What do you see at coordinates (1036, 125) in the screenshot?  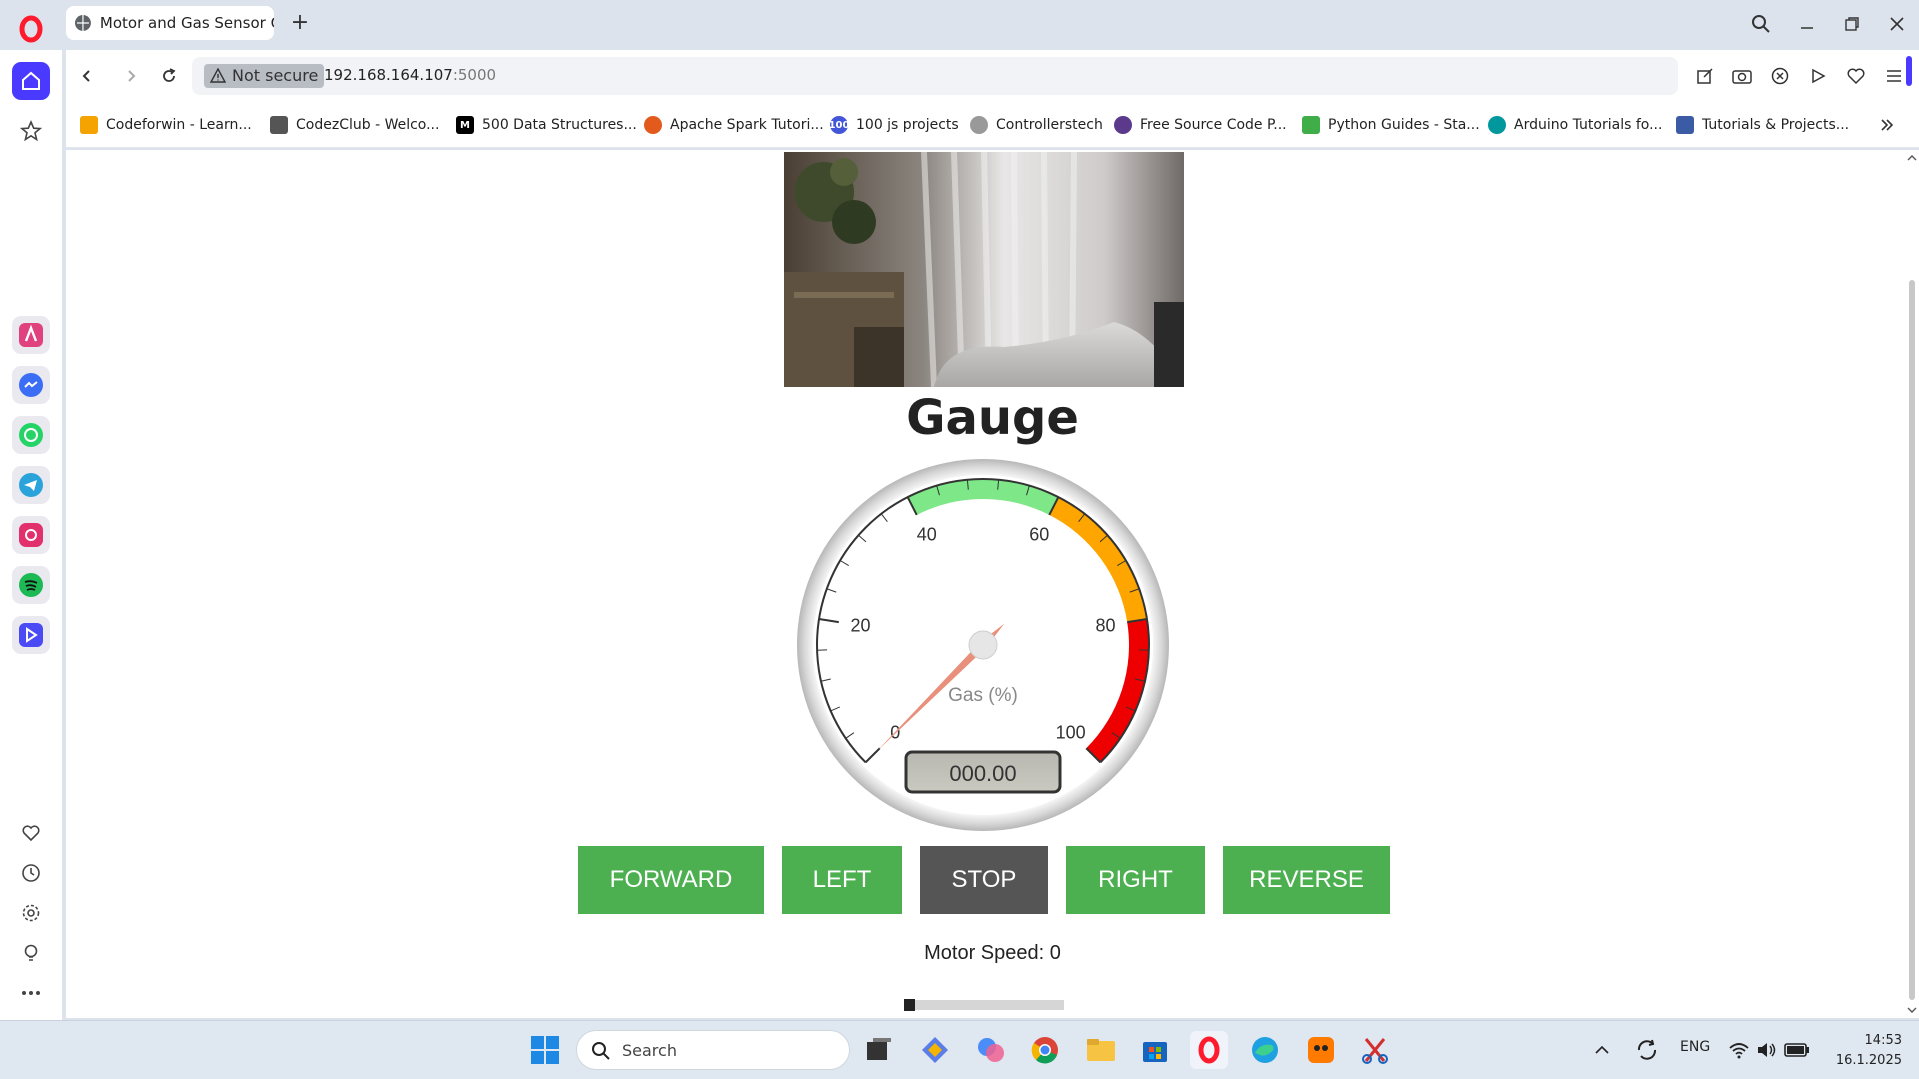 I see `bookmark-item: Controllerstech` at bounding box center [1036, 125].